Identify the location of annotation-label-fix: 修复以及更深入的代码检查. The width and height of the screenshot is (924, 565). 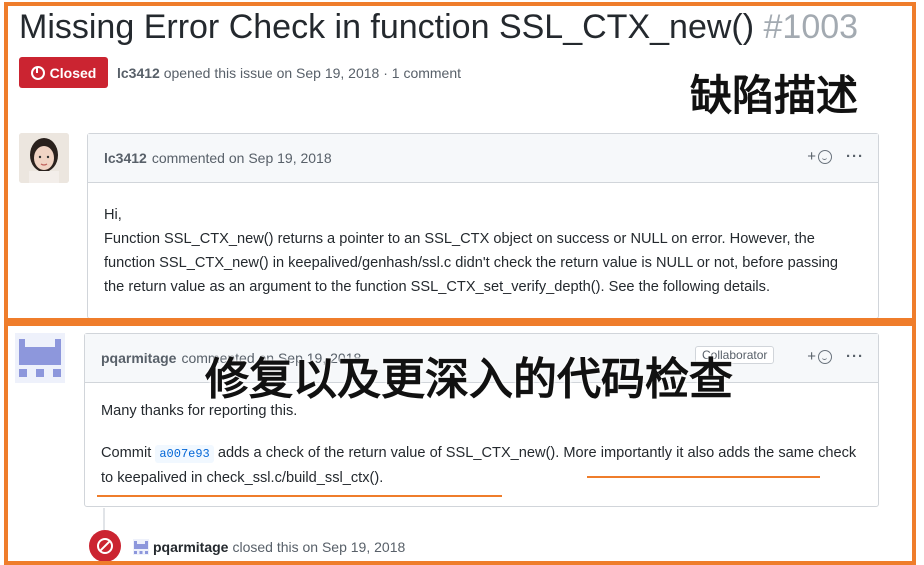
(469, 379).